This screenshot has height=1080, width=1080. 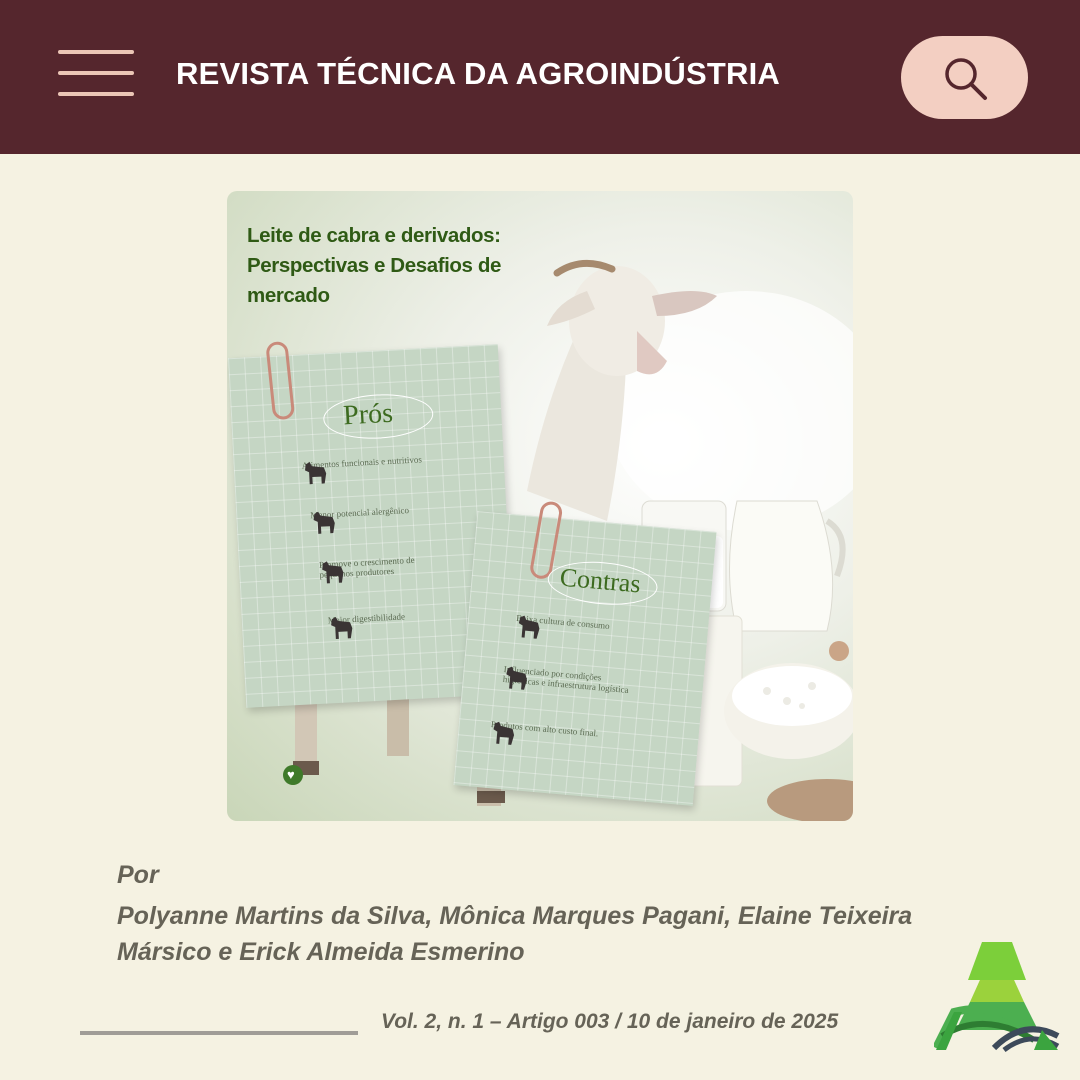 What do you see at coordinates (368, 414) in the screenshot?
I see `pros-heading: Prós` at bounding box center [368, 414].